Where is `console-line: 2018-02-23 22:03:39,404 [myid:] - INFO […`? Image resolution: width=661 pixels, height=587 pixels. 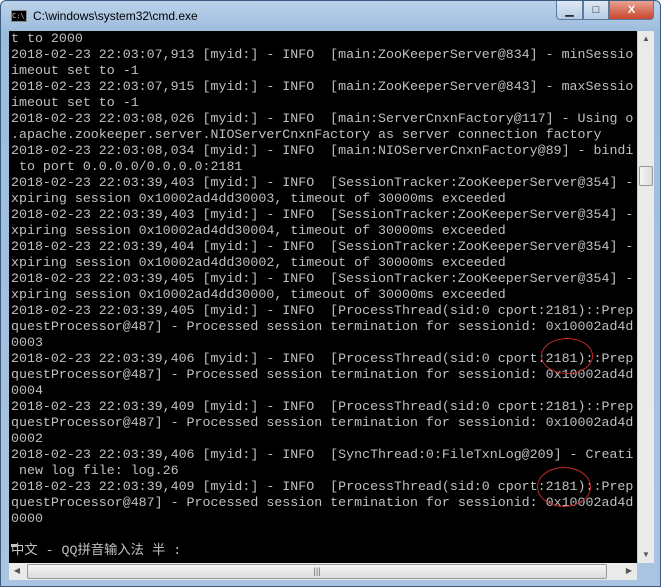 console-line: 2018-02-23 22:03:39,404 [myid:] - INFO [… is located at coordinates (322, 246).